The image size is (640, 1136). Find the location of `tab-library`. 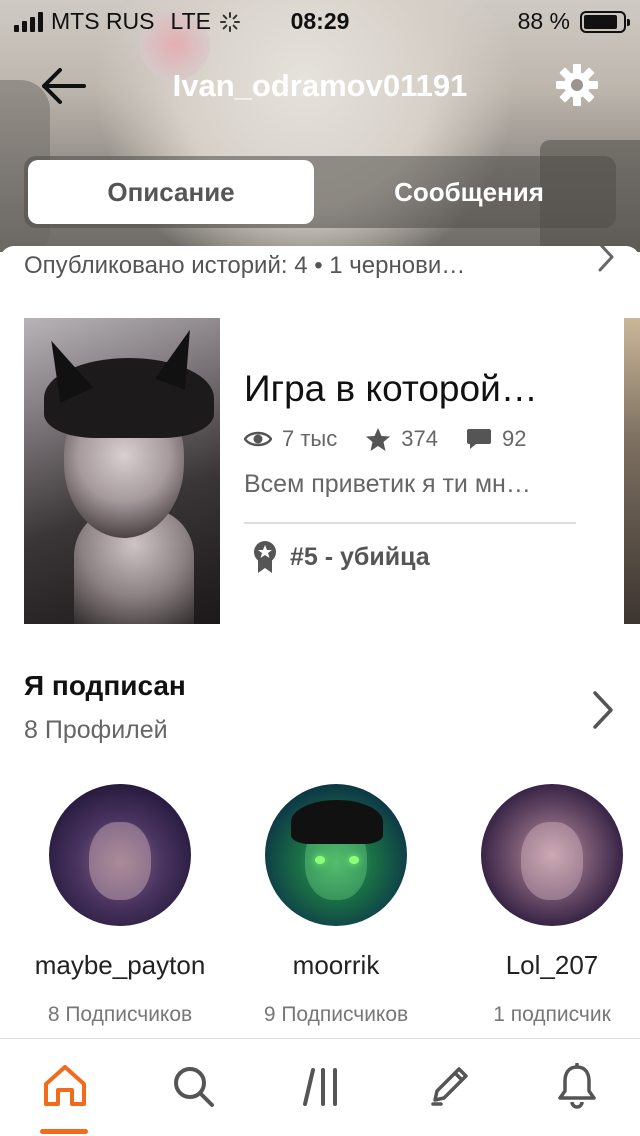

tab-library is located at coordinates (321, 1086).